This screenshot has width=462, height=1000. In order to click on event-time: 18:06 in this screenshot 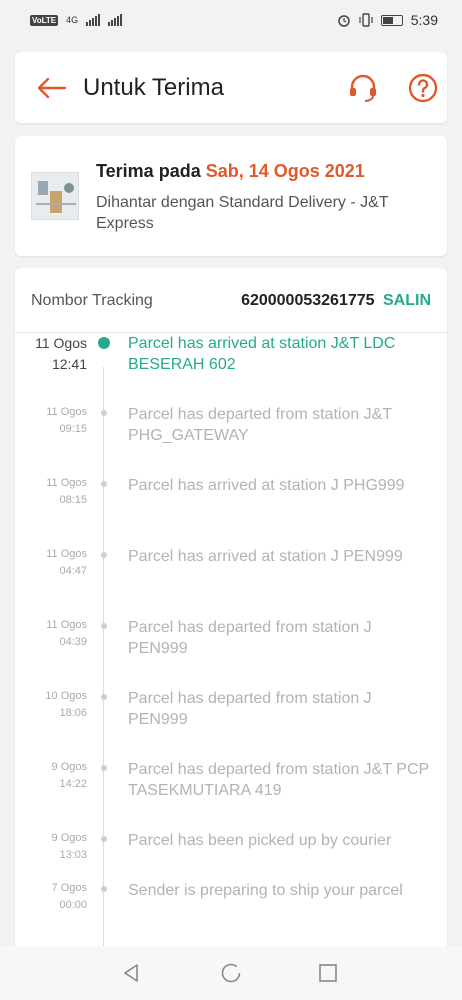, I will do `click(73, 713)`.